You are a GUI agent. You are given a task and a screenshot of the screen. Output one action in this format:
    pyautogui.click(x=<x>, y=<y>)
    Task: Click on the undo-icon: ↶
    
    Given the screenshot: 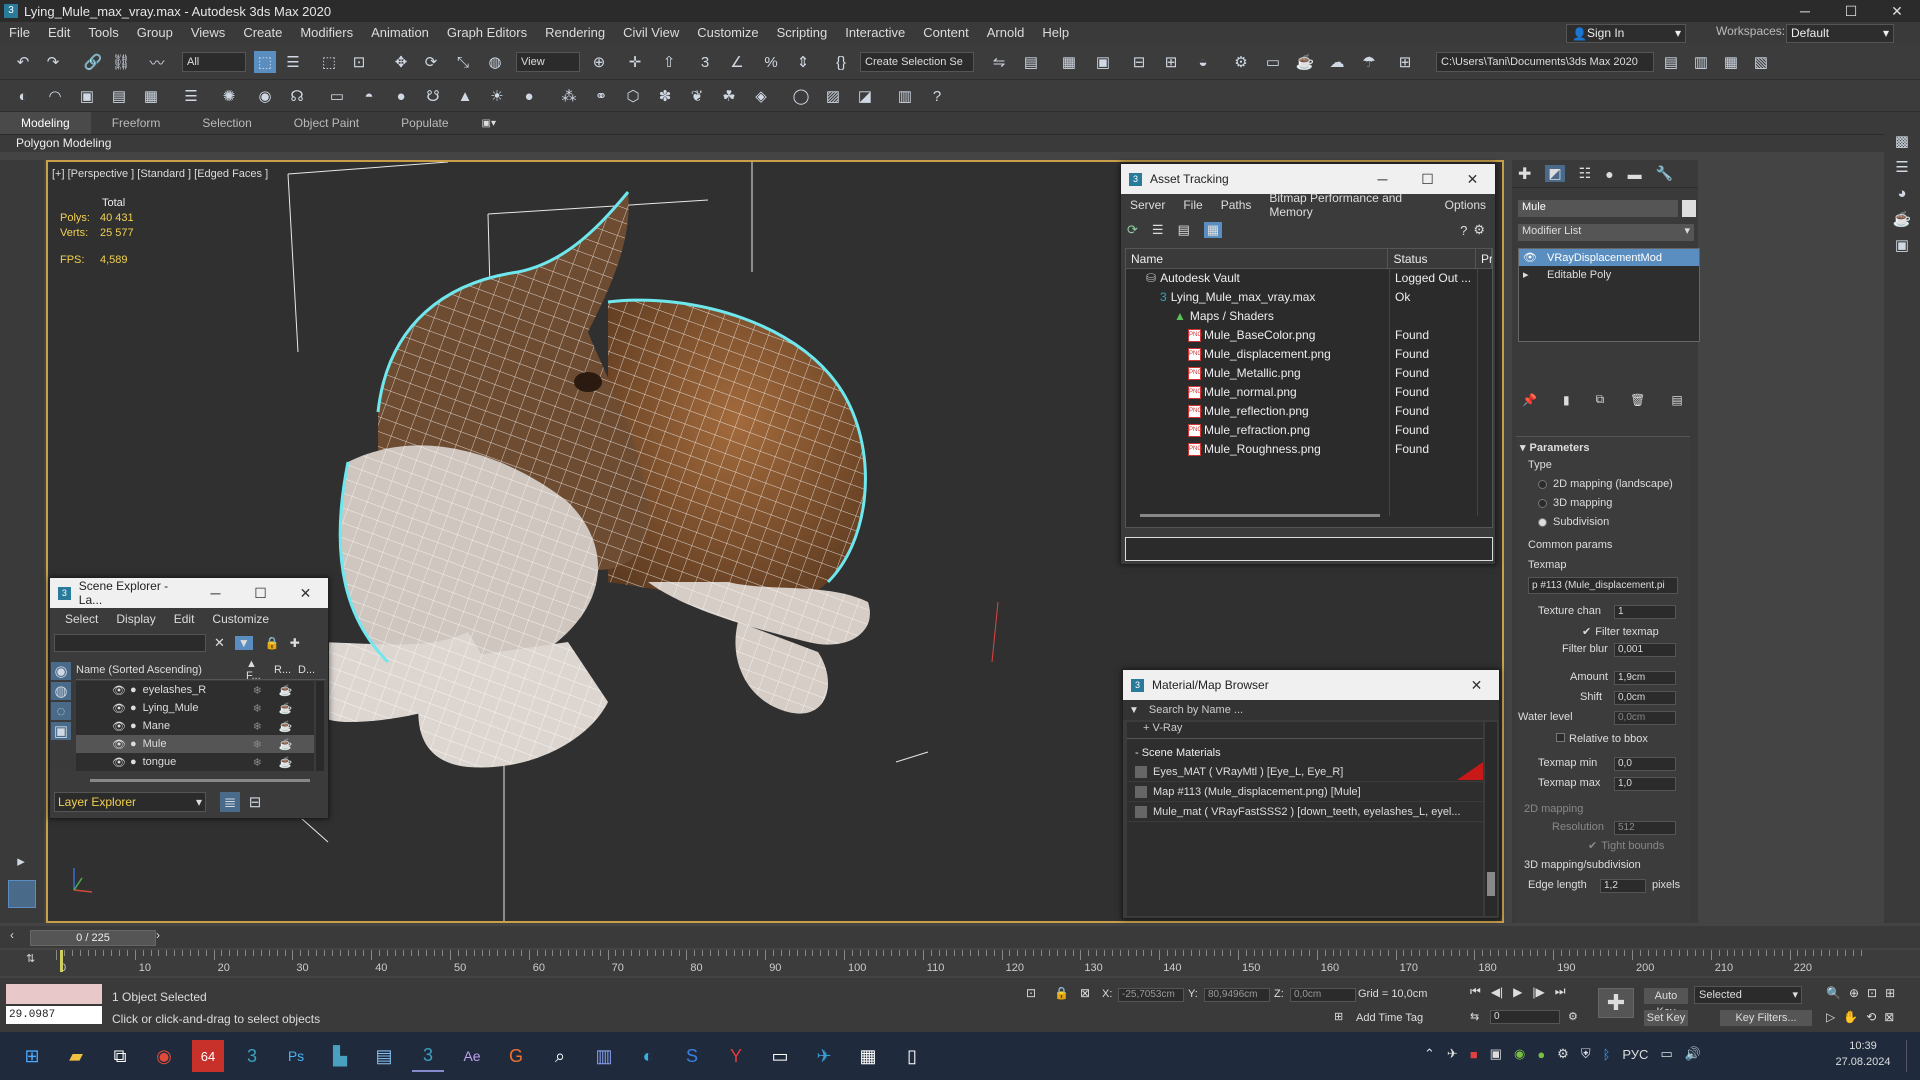 What is the action you would take?
    pyautogui.click(x=23, y=62)
    